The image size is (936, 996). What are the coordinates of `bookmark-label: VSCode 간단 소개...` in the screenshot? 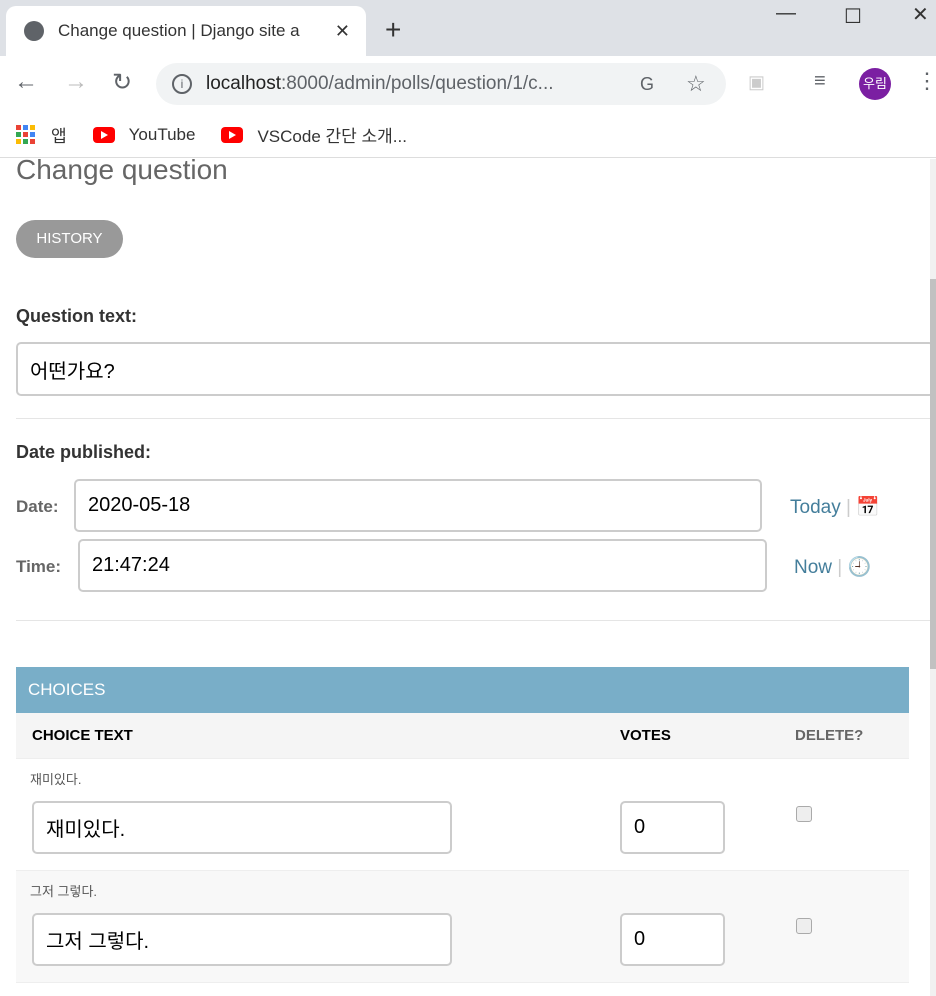 It's located at (332, 136).